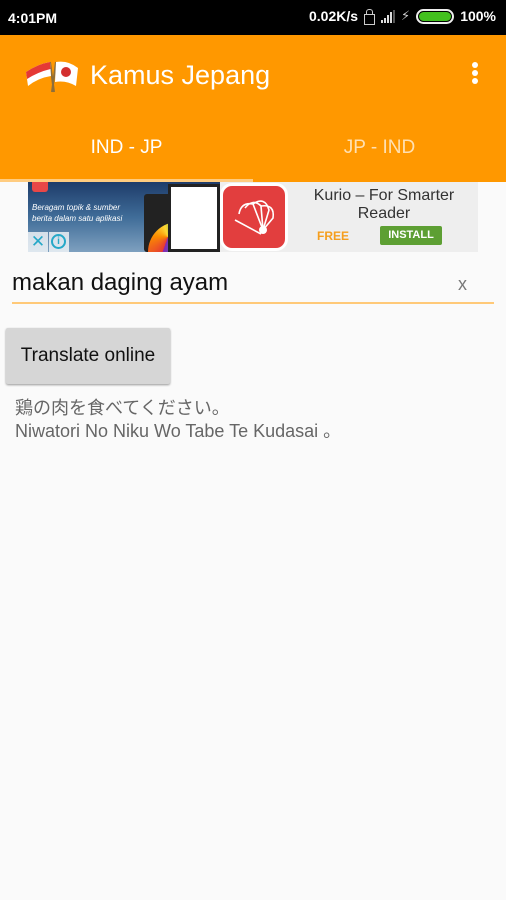 The height and width of the screenshot is (900, 506). I want to click on ad-price: FREE, so click(333, 236).